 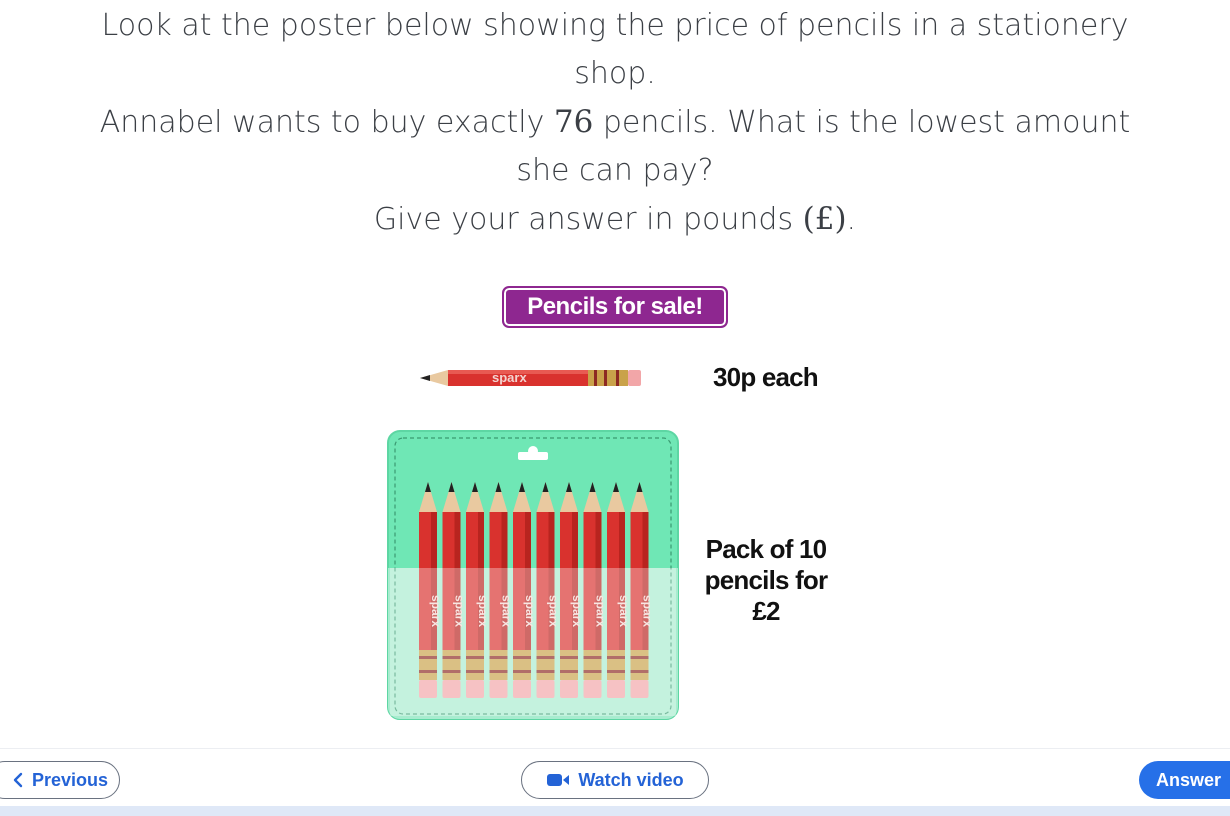 What do you see at coordinates (558, 780) in the screenshot?
I see `video-camera-icon` at bounding box center [558, 780].